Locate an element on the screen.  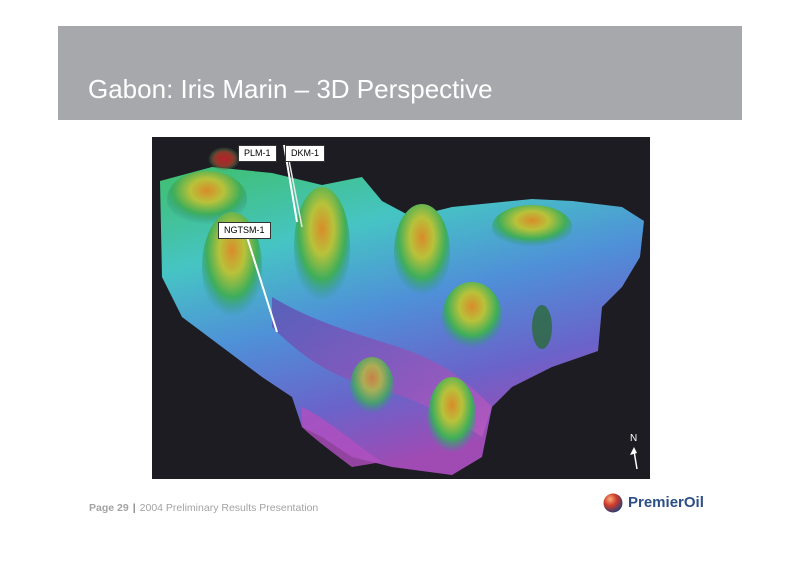
peak-mid is located at coordinates (422, 252).